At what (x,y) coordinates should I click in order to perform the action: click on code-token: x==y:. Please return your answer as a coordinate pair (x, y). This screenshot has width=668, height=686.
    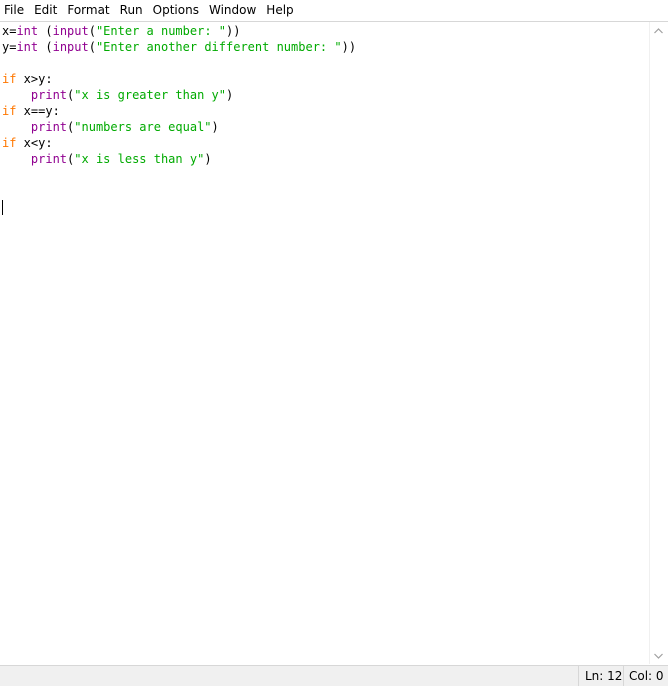
    Looking at the image, I should click on (38, 111).